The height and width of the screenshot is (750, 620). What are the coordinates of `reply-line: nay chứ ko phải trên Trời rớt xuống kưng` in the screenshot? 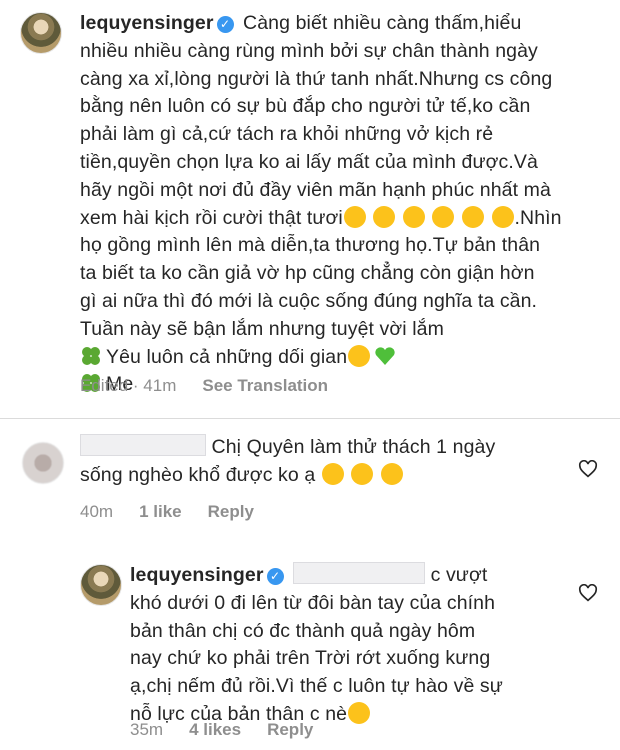 It's located at (310, 658).